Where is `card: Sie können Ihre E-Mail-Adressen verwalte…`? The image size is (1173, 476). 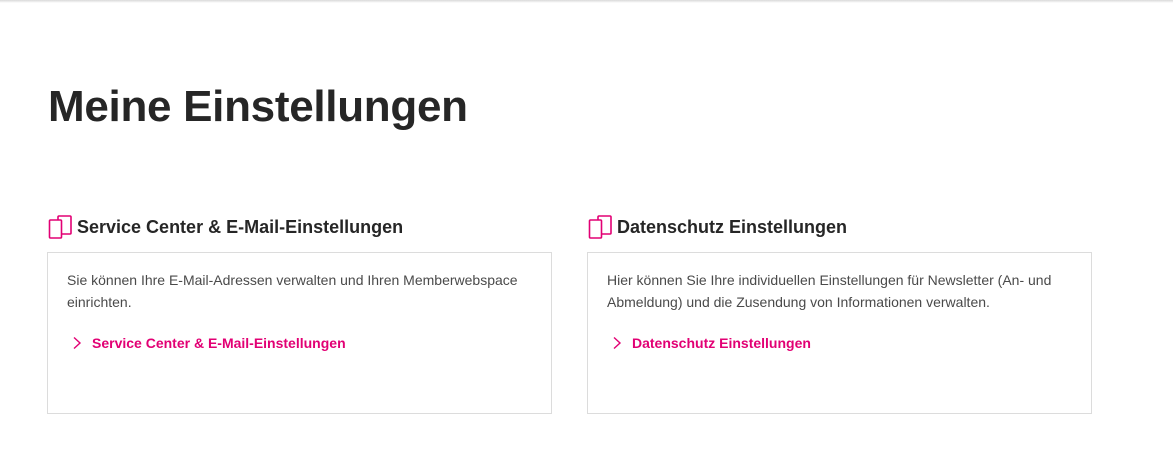
card: Sie können Ihre E-Mail-Adressen verwalte… is located at coordinates (299, 333).